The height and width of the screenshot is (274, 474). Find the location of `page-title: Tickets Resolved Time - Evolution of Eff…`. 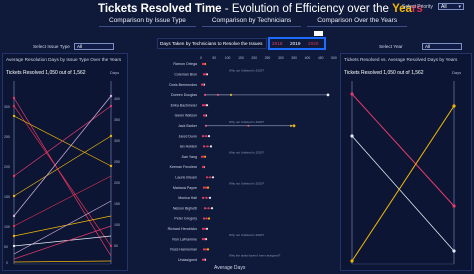

page-title: Tickets Resolved Time - Evolution of Eff… is located at coordinates (260, 9).